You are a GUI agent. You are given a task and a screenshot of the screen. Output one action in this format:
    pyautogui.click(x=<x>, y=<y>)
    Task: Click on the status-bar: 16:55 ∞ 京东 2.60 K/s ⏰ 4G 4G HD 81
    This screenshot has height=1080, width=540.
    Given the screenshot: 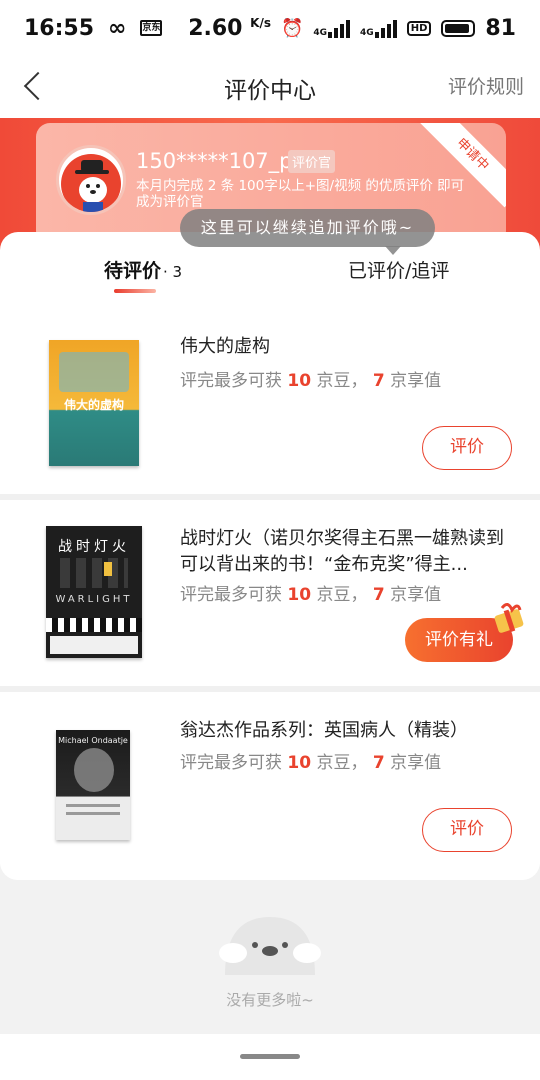 What is the action you would take?
    pyautogui.click(x=270, y=28)
    